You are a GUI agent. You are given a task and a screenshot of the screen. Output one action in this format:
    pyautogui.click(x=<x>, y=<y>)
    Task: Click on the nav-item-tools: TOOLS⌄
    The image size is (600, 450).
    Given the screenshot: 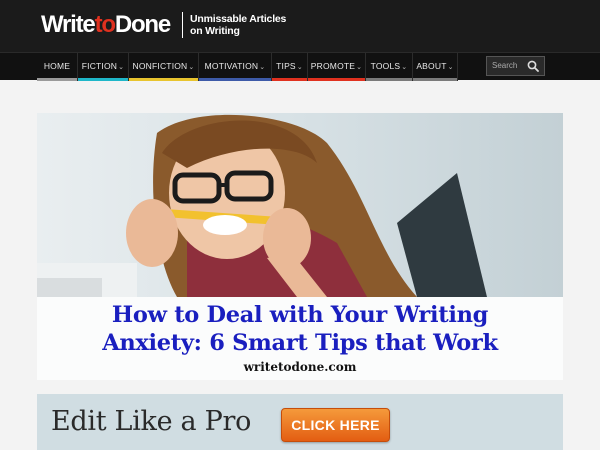 What is the action you would take?
    pyautogui.click(x=389, y=67)
    